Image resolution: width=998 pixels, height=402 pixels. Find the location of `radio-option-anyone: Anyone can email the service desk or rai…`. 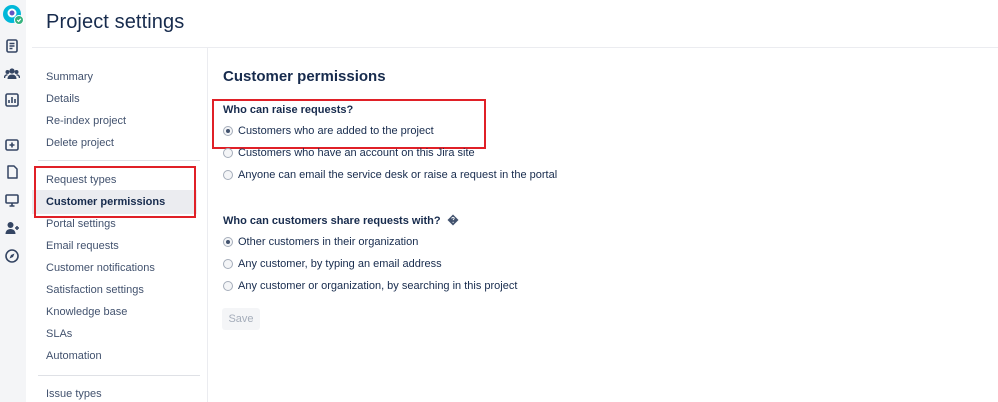

radio-option-anyone: Anyone can email the service desk or rai… is located at coordinates (390, 175).